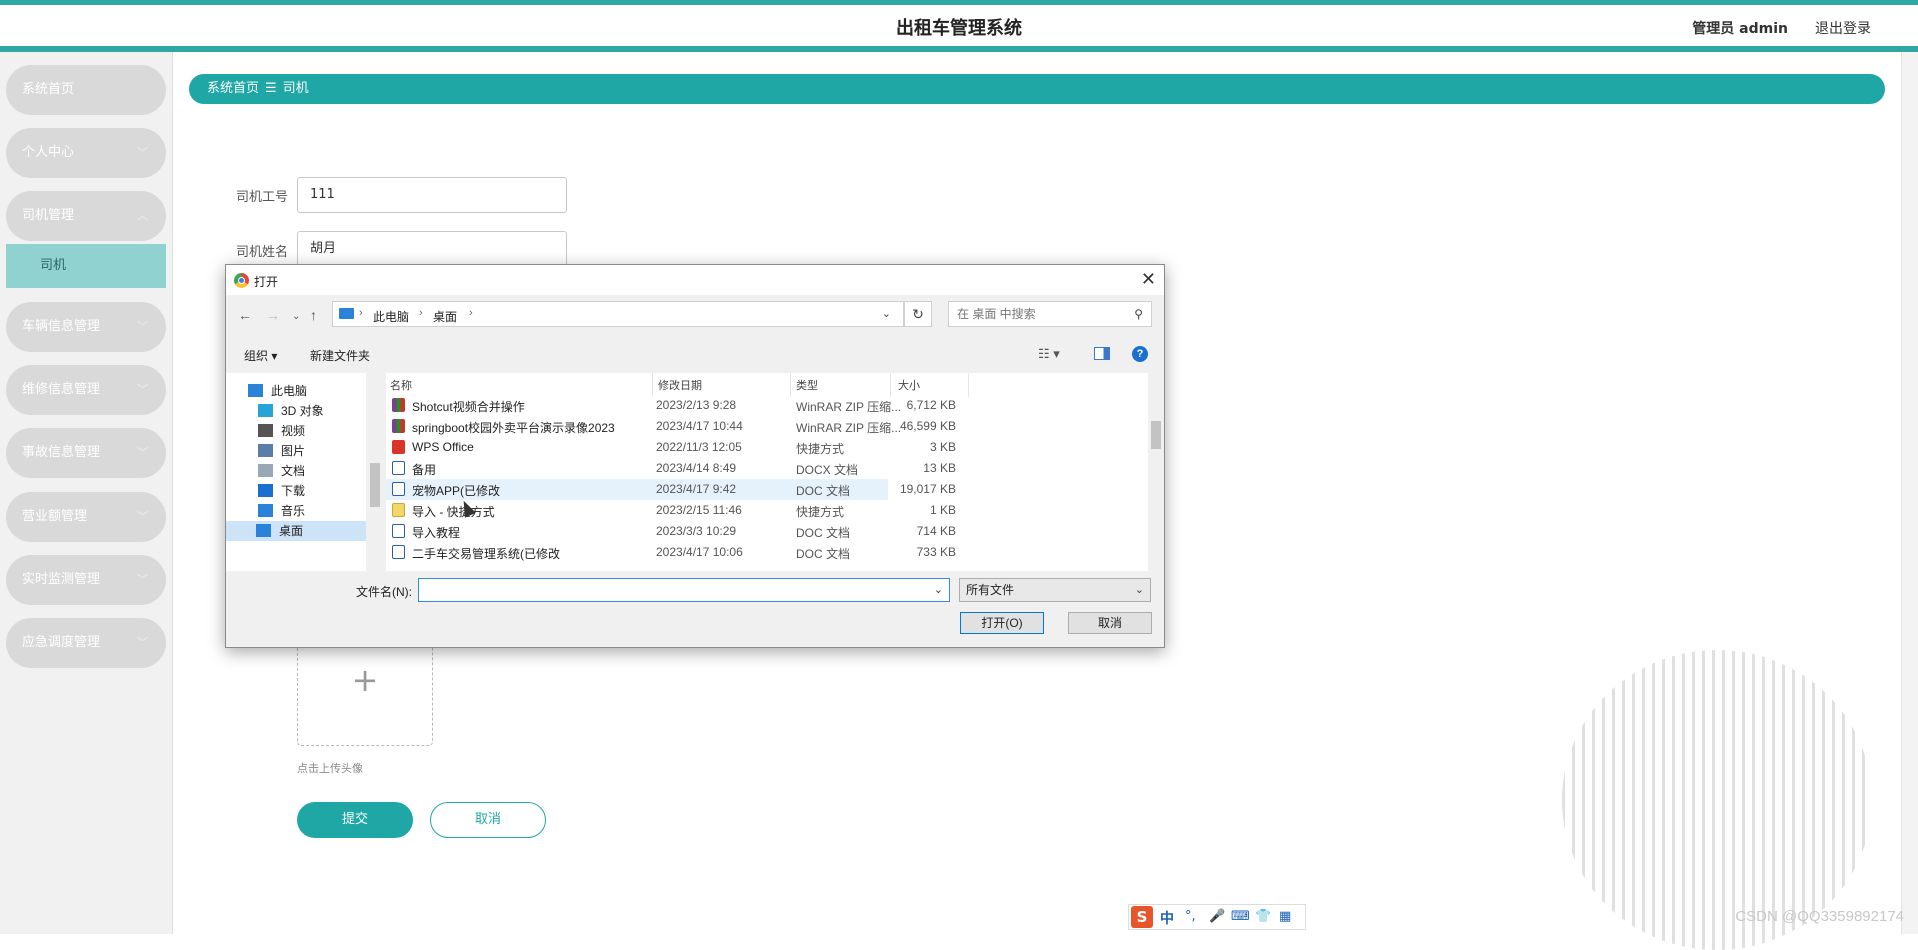 The height and width of the screenshot is (950, 1918). Describe the element at coordinates (273, 315) in the screenshot. I see `forward-icon: →` at that location.